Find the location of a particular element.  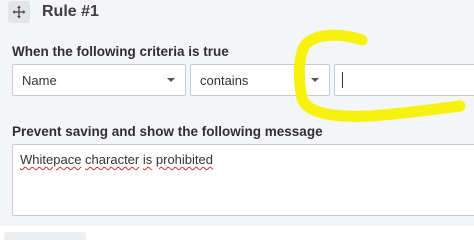

field-select-value: Name is located at coordinates (39, 80).